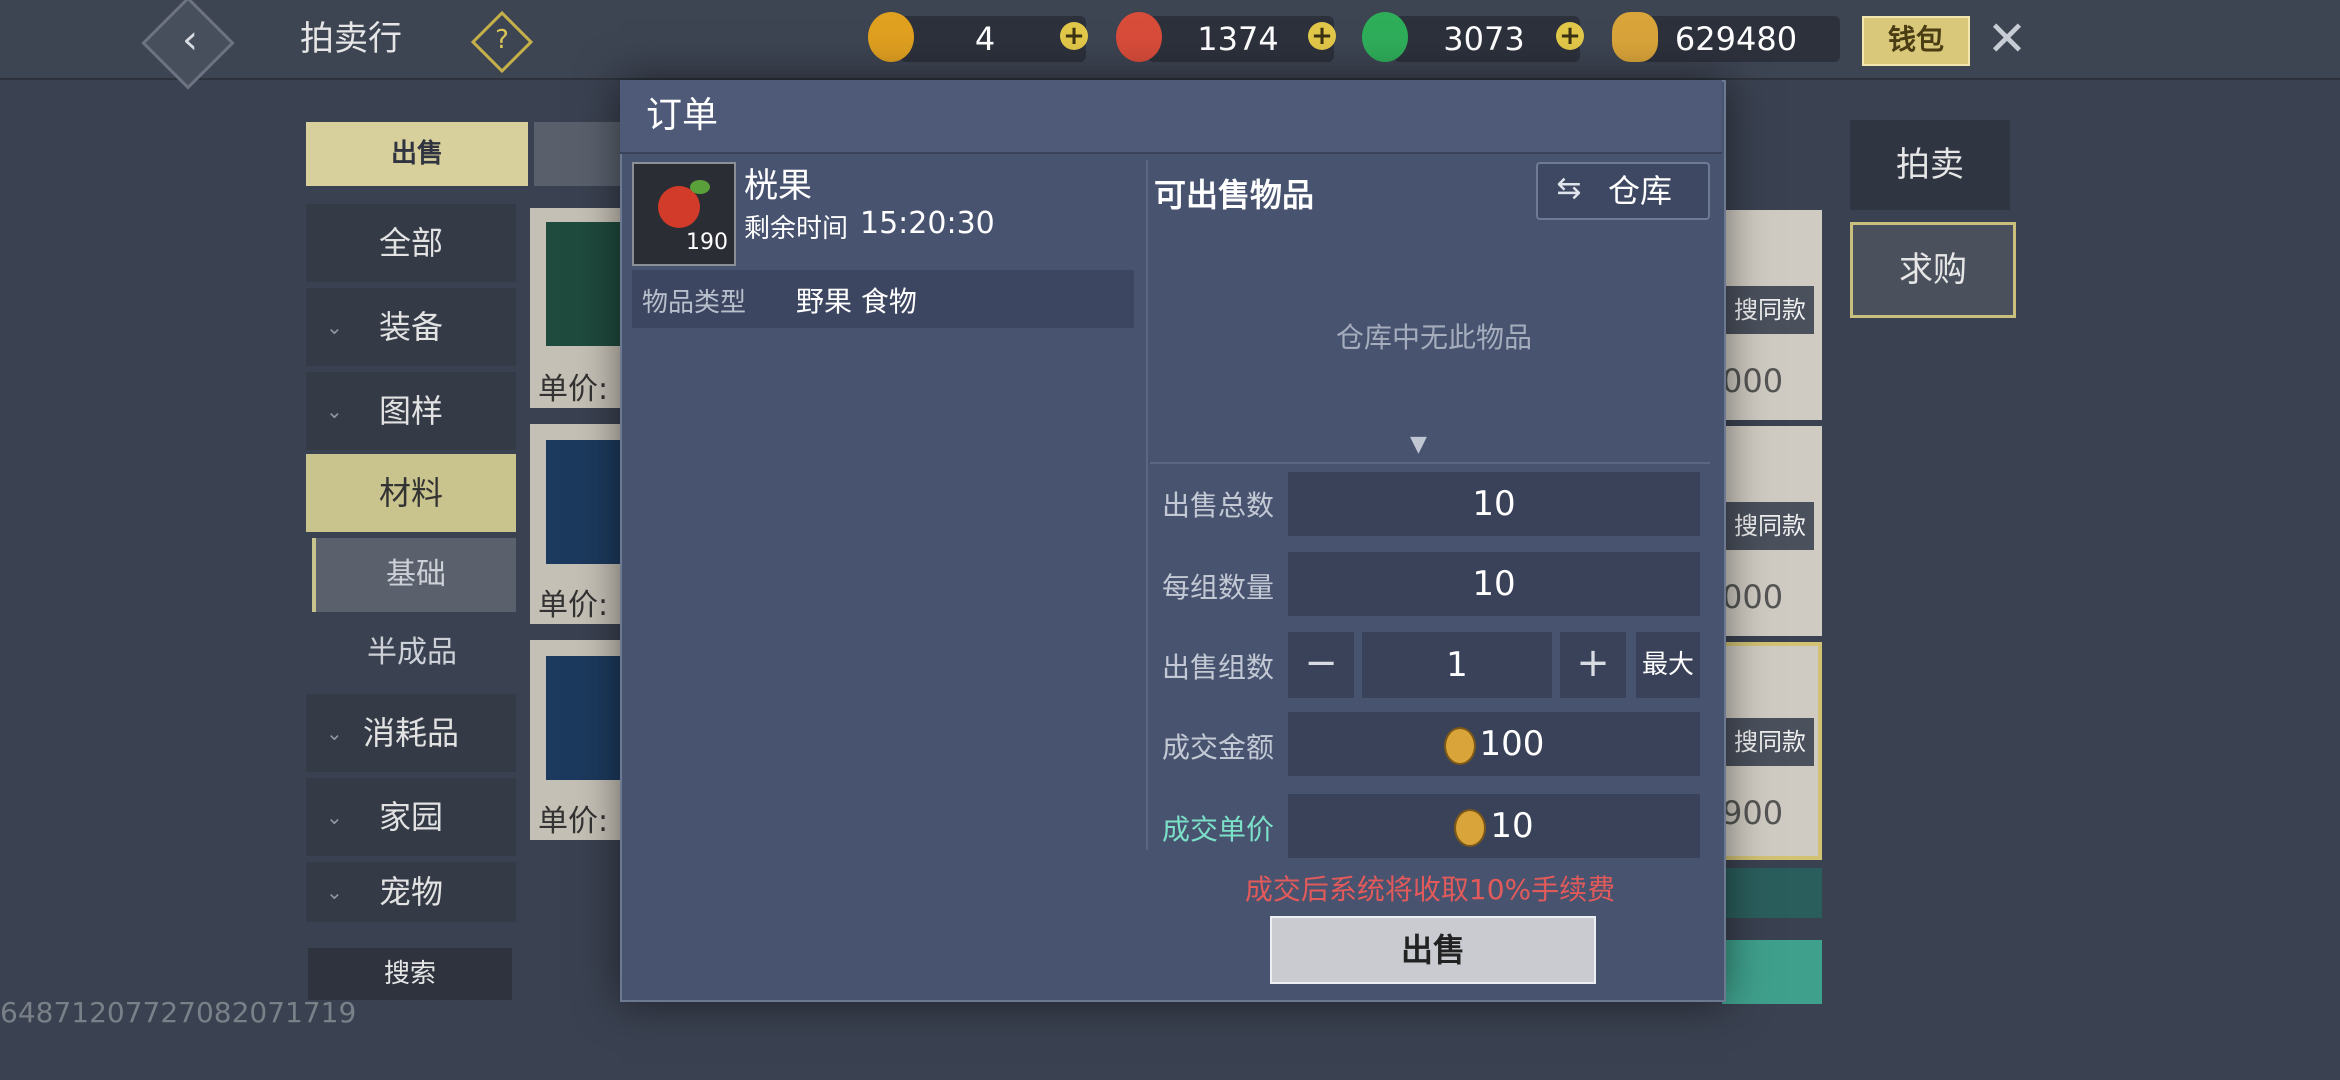  I want to click on category-patterns: ⌄ 图样, so click(411, 411).